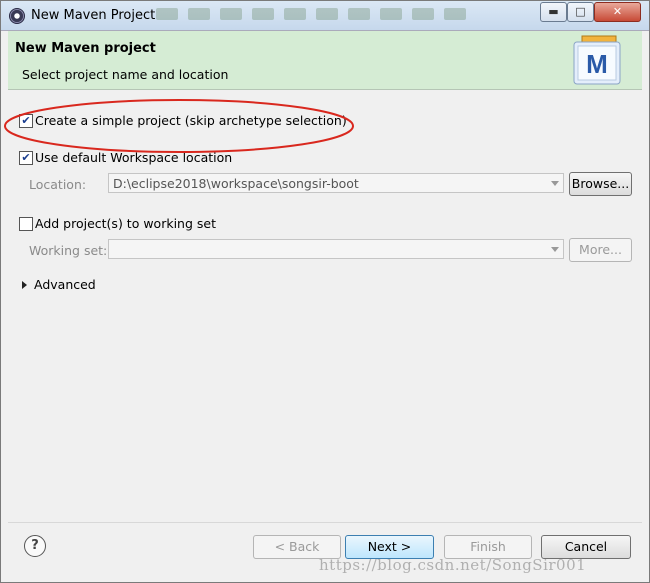 This screenshot has width=650, height=583. What do you see at coordinates (65, 284) in the screenshot?
I see `advanced-section-toggle: Advanced` at bounding box center [65, 284].